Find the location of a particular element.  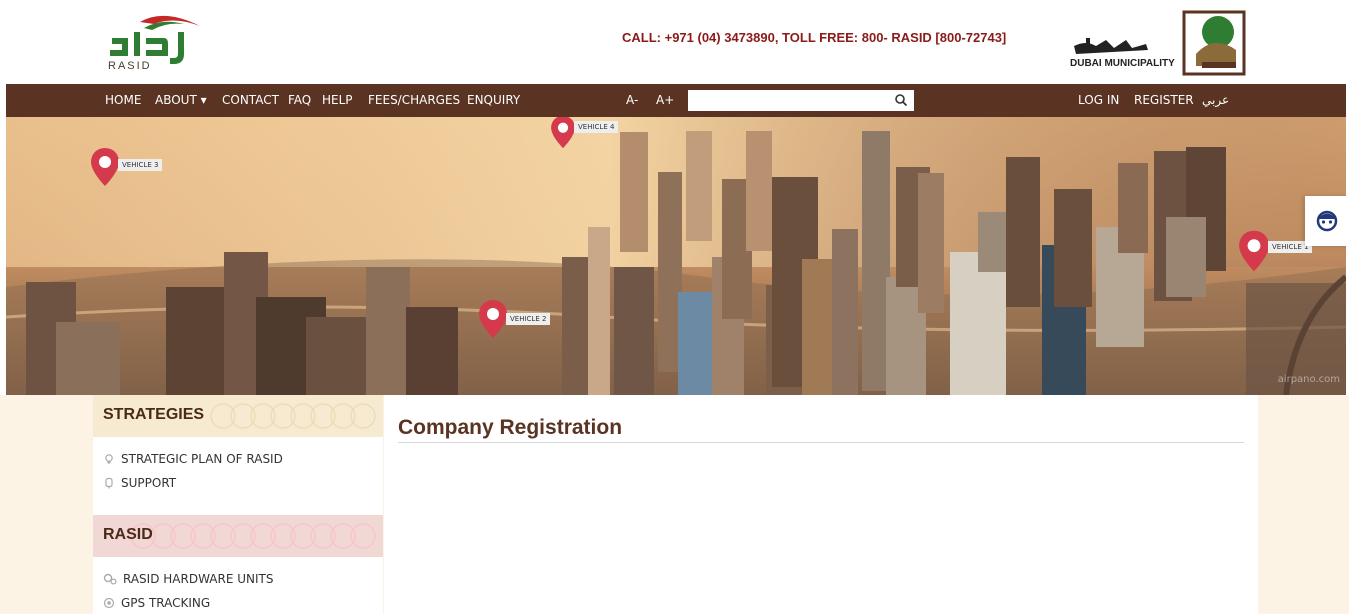

nav-help: HELP is located at coordinates (337, 100).